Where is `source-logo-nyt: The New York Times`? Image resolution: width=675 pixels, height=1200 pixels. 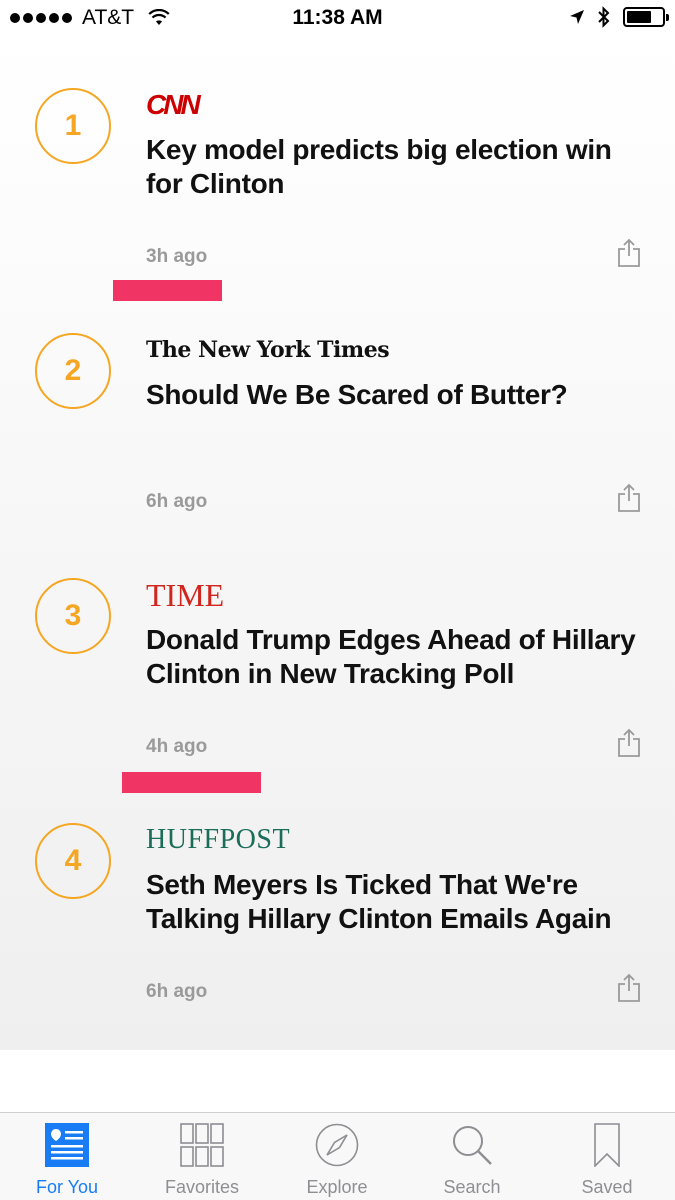 source-logo-nyt: The New York Times is located at coordinates (268, 350).